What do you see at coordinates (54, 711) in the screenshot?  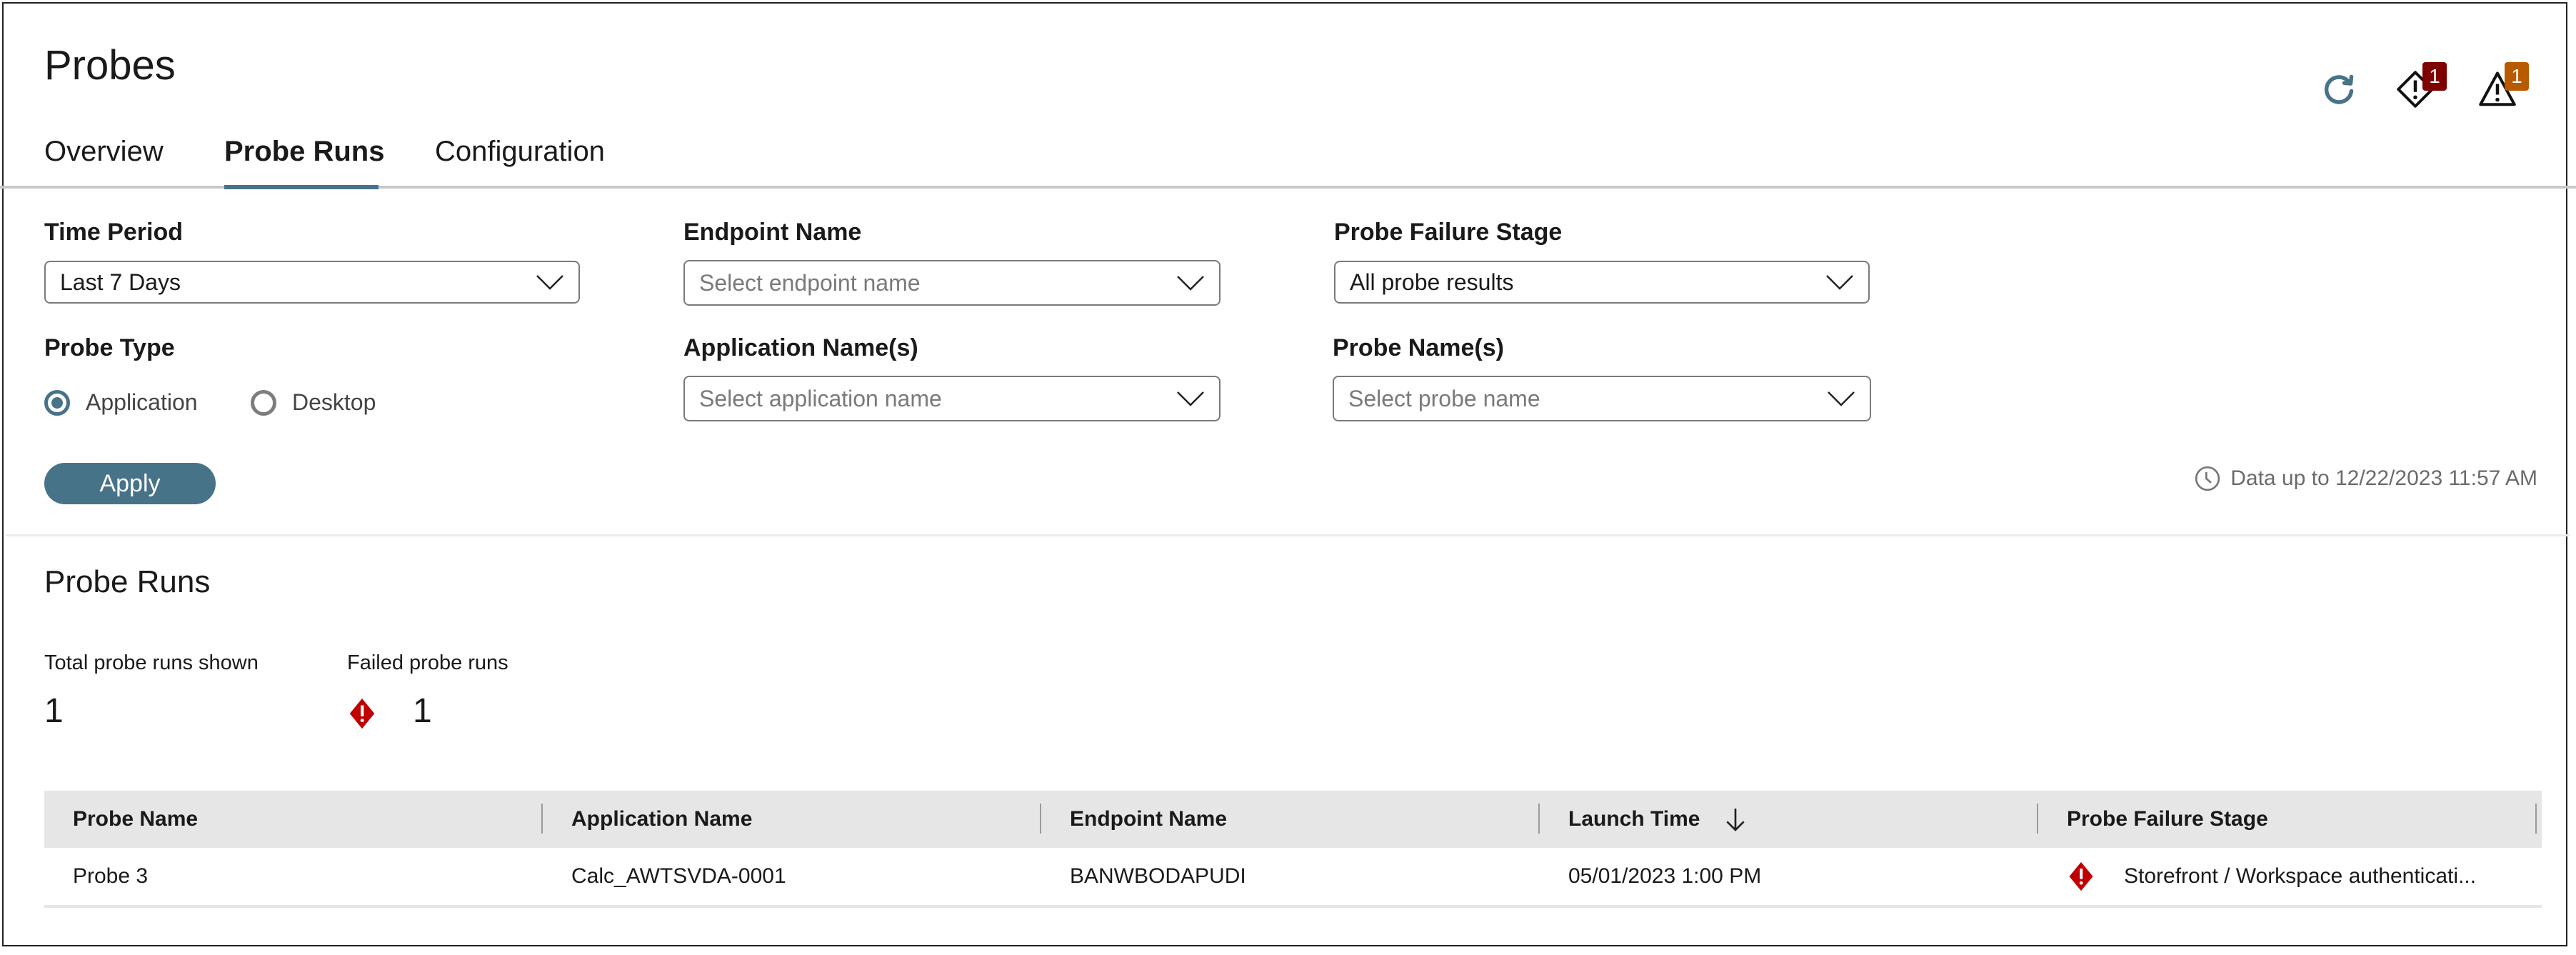 I see `total-runs-value: 1` at bounding box center [54, 711].